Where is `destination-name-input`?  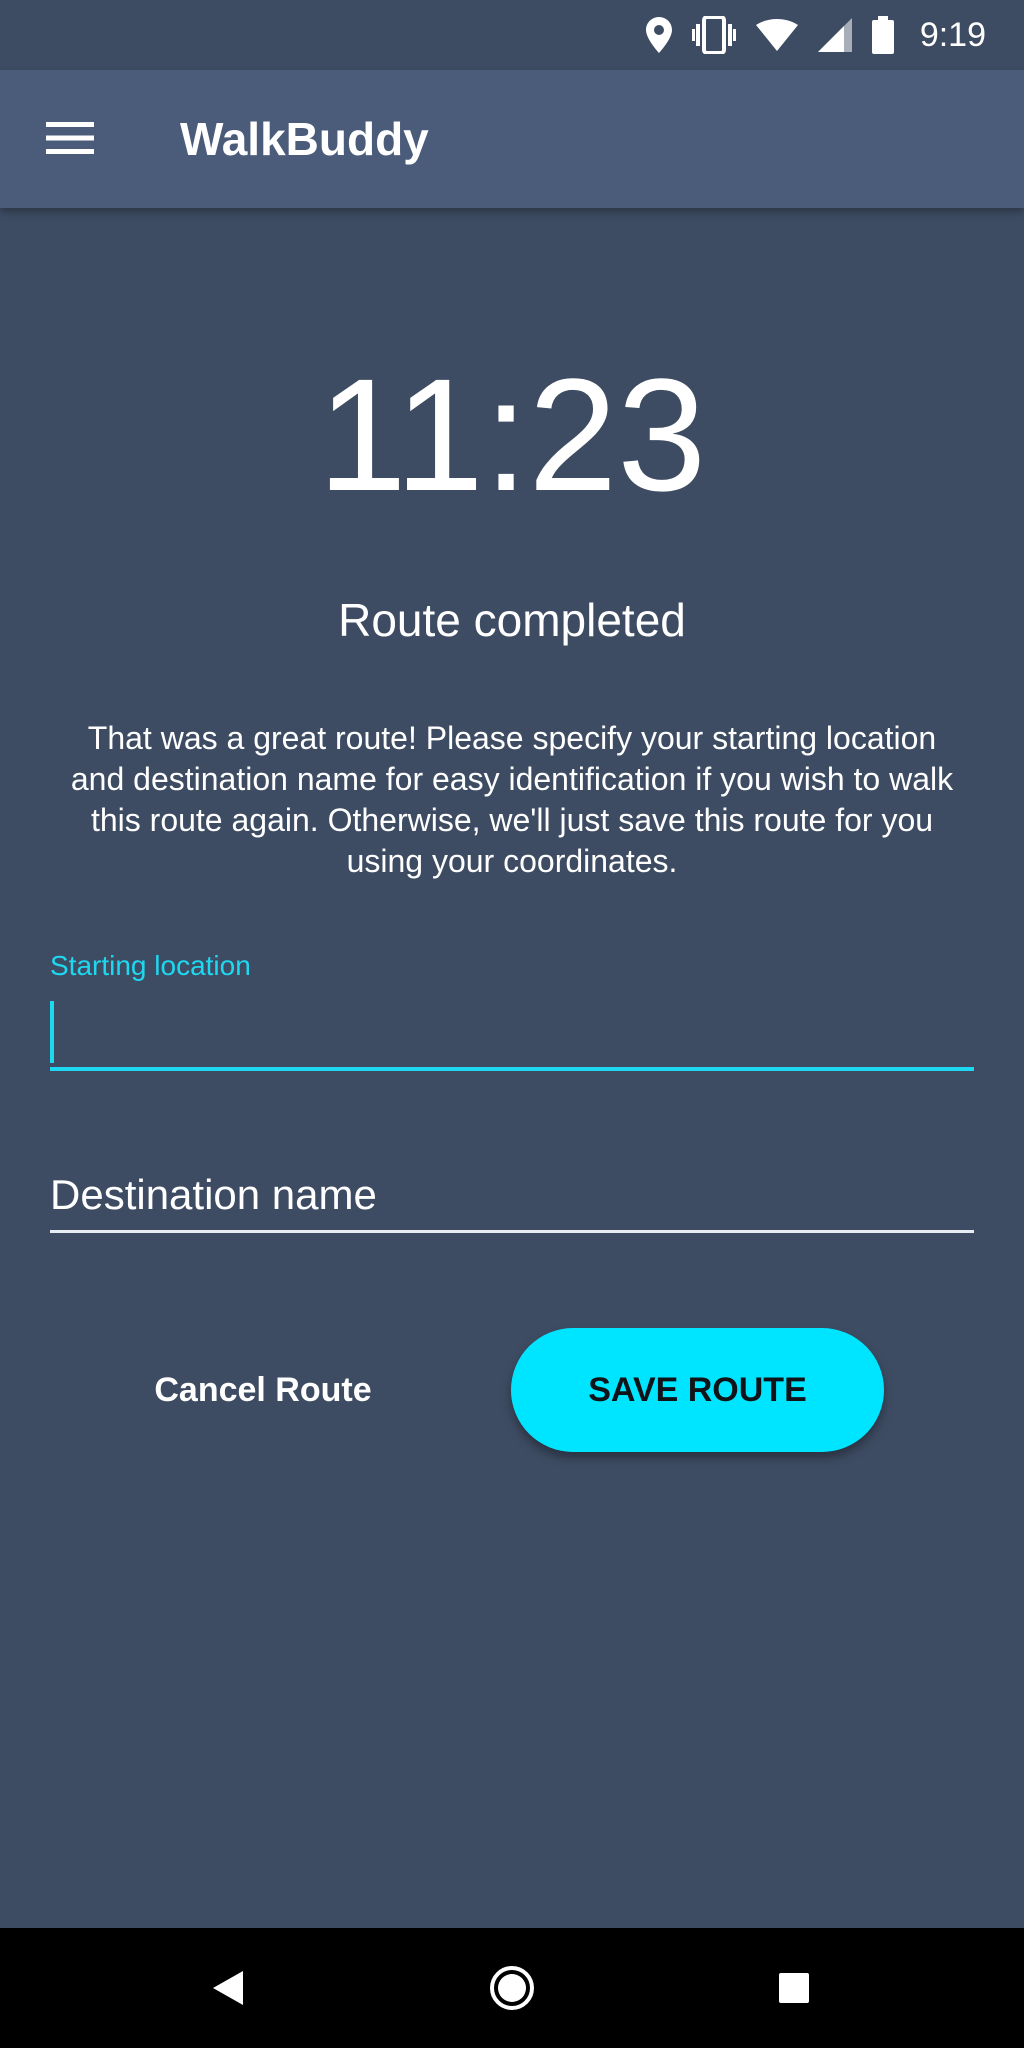 destination-name-input is located at coordinates (512, 1196).